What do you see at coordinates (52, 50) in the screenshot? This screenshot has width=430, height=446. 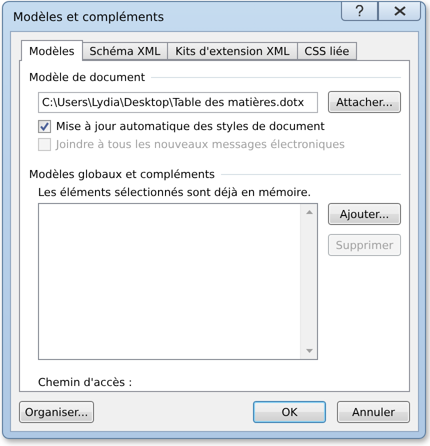 I see `tab: Modèles` at bounding box center [52, 50].